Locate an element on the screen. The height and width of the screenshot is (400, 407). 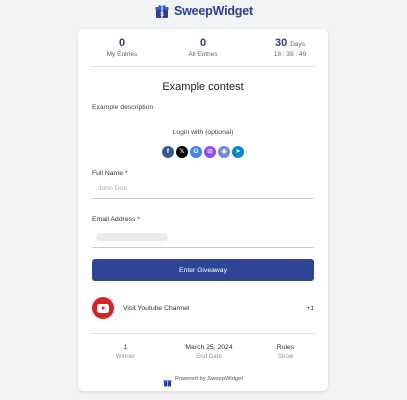
all-entries-stat: 0 All Entries is located at coordinates (203, 48).